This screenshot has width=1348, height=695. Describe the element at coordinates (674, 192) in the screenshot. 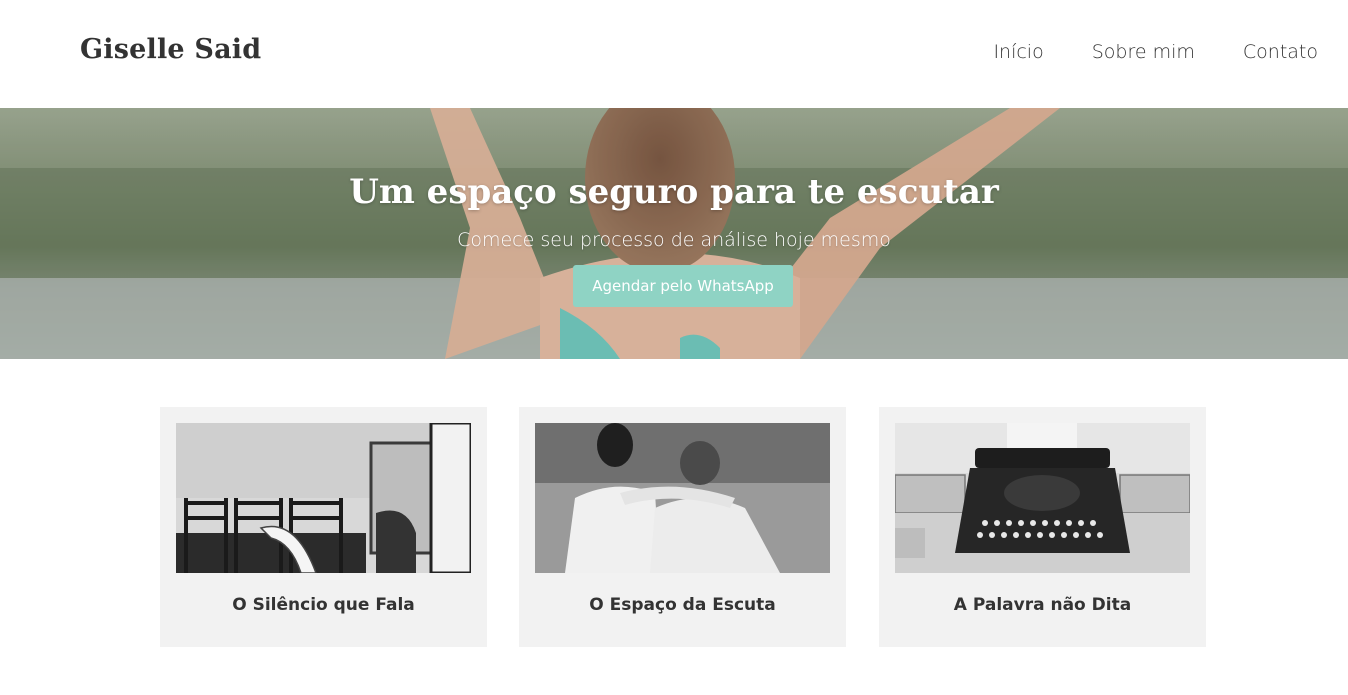

I see `hero-title: Um espaço seguro para te escutar` at that location.